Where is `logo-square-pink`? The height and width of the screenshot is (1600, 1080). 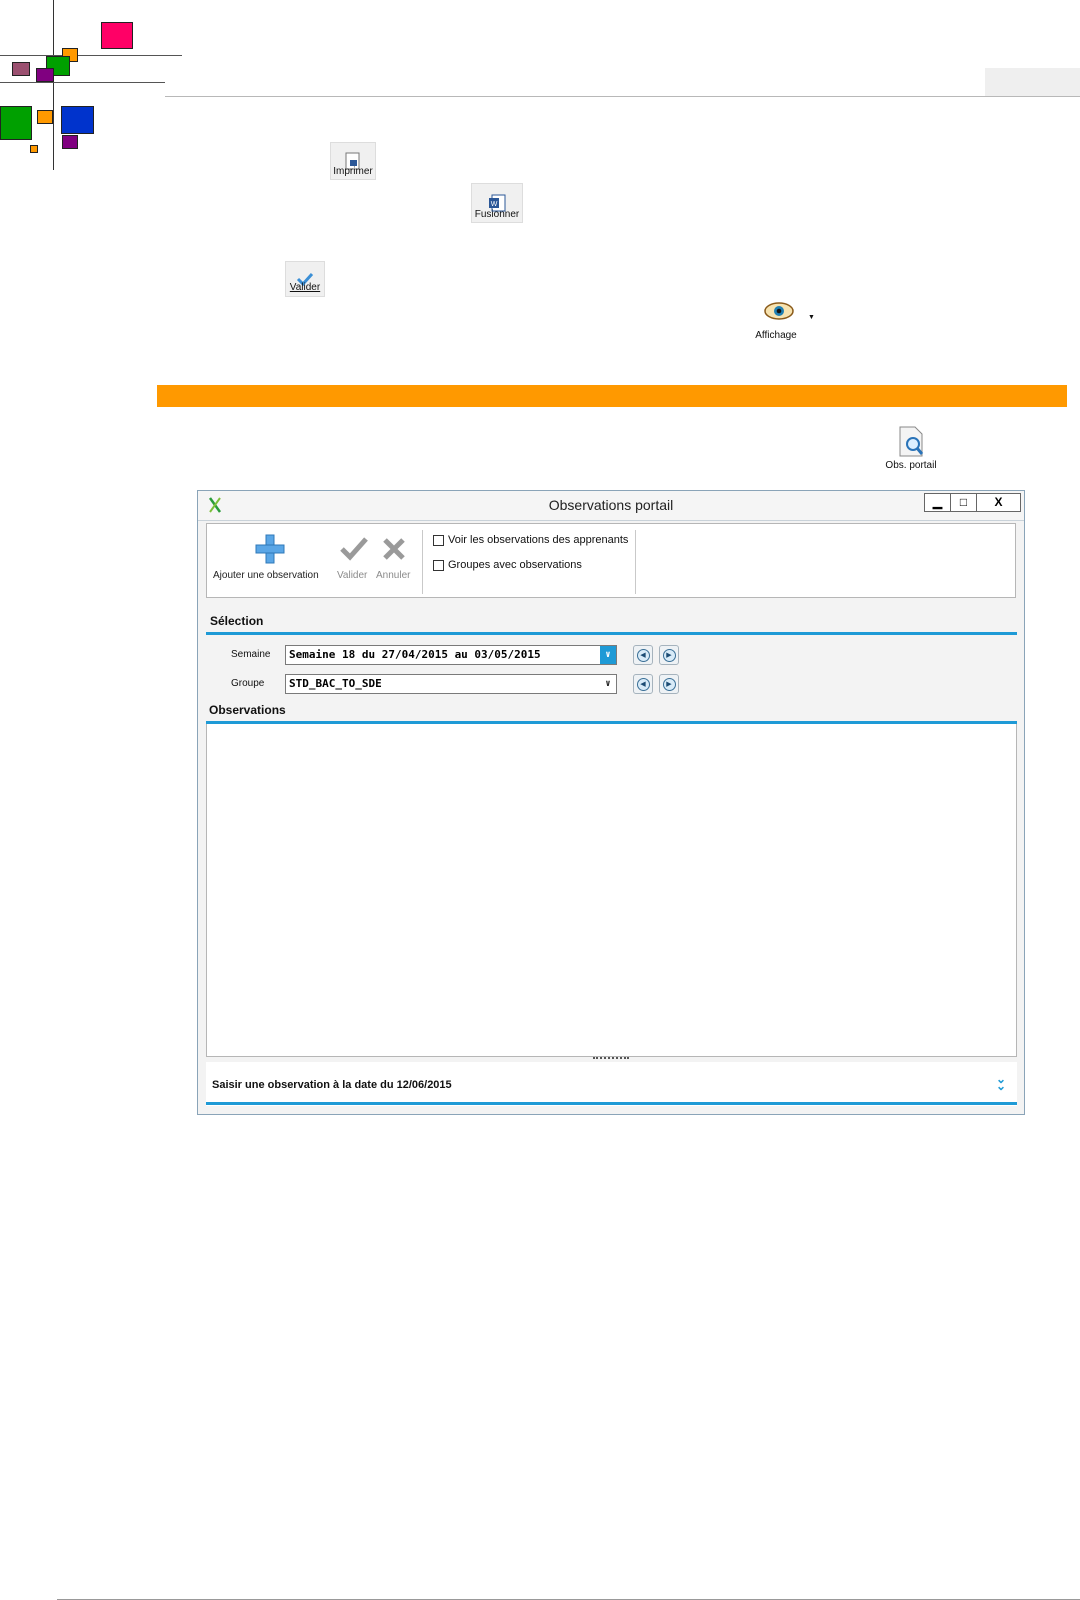
logo-square-pink is located at coordinates (117, 35).